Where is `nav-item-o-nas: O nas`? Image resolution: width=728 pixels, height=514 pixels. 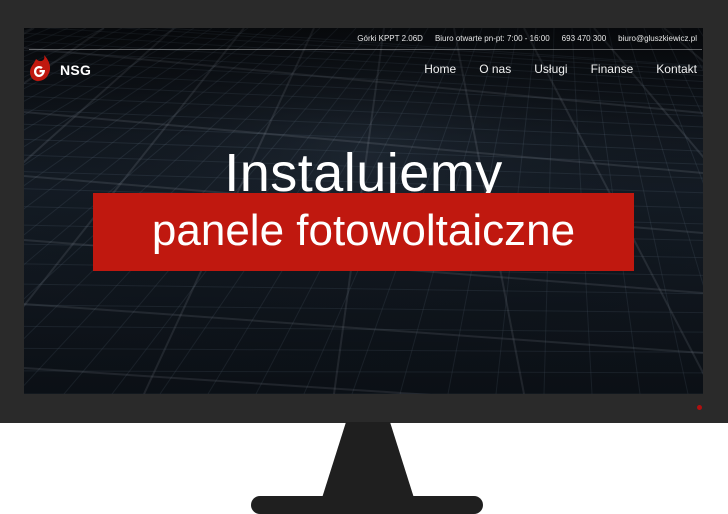
nav-item-o-nas: O nas is located at coordinates (495, 69).